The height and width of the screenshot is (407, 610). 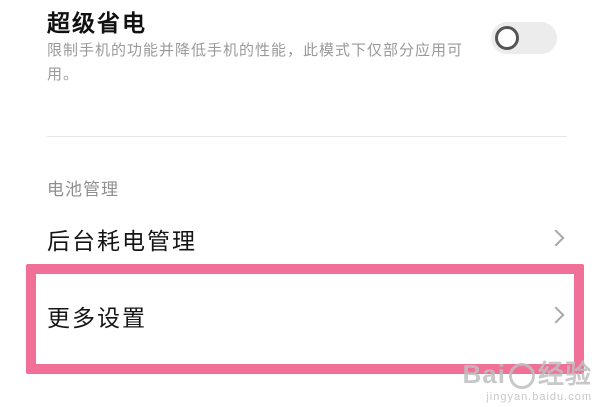 I want to click on chevron-right-icon, so click(x=556, y=238).